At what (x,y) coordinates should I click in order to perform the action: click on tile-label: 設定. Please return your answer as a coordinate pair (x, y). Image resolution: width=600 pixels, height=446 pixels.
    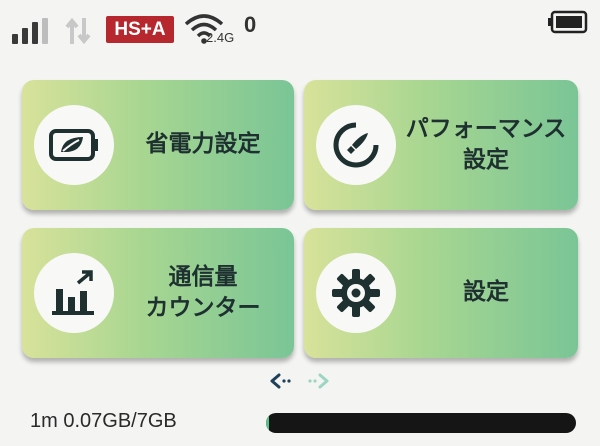
    Looking at the image, I should click on (486, 292).